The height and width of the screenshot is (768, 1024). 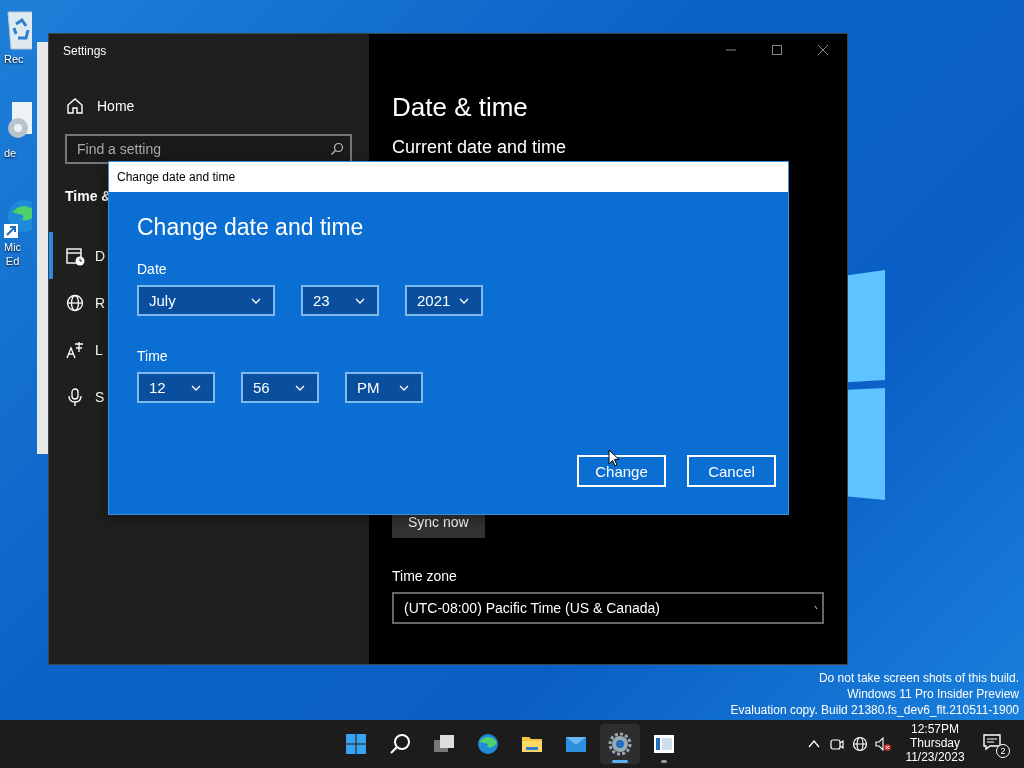 I want to click on dialog-title: Change date and time, so click(x=448, y=177).